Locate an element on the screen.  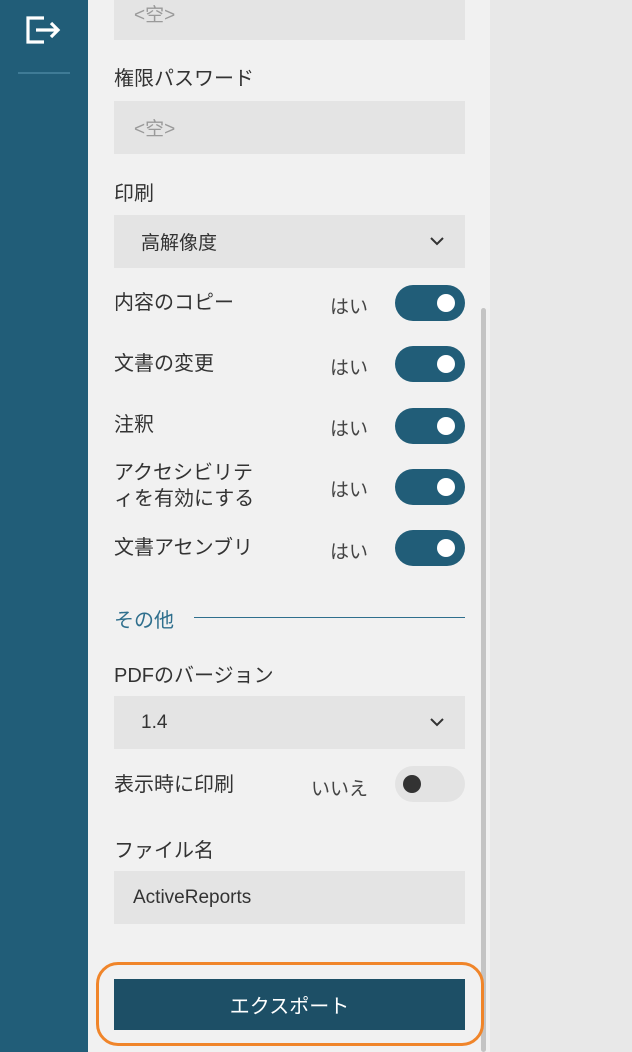
file-name-input: ActiveReports is located at coordinates (289, 897).